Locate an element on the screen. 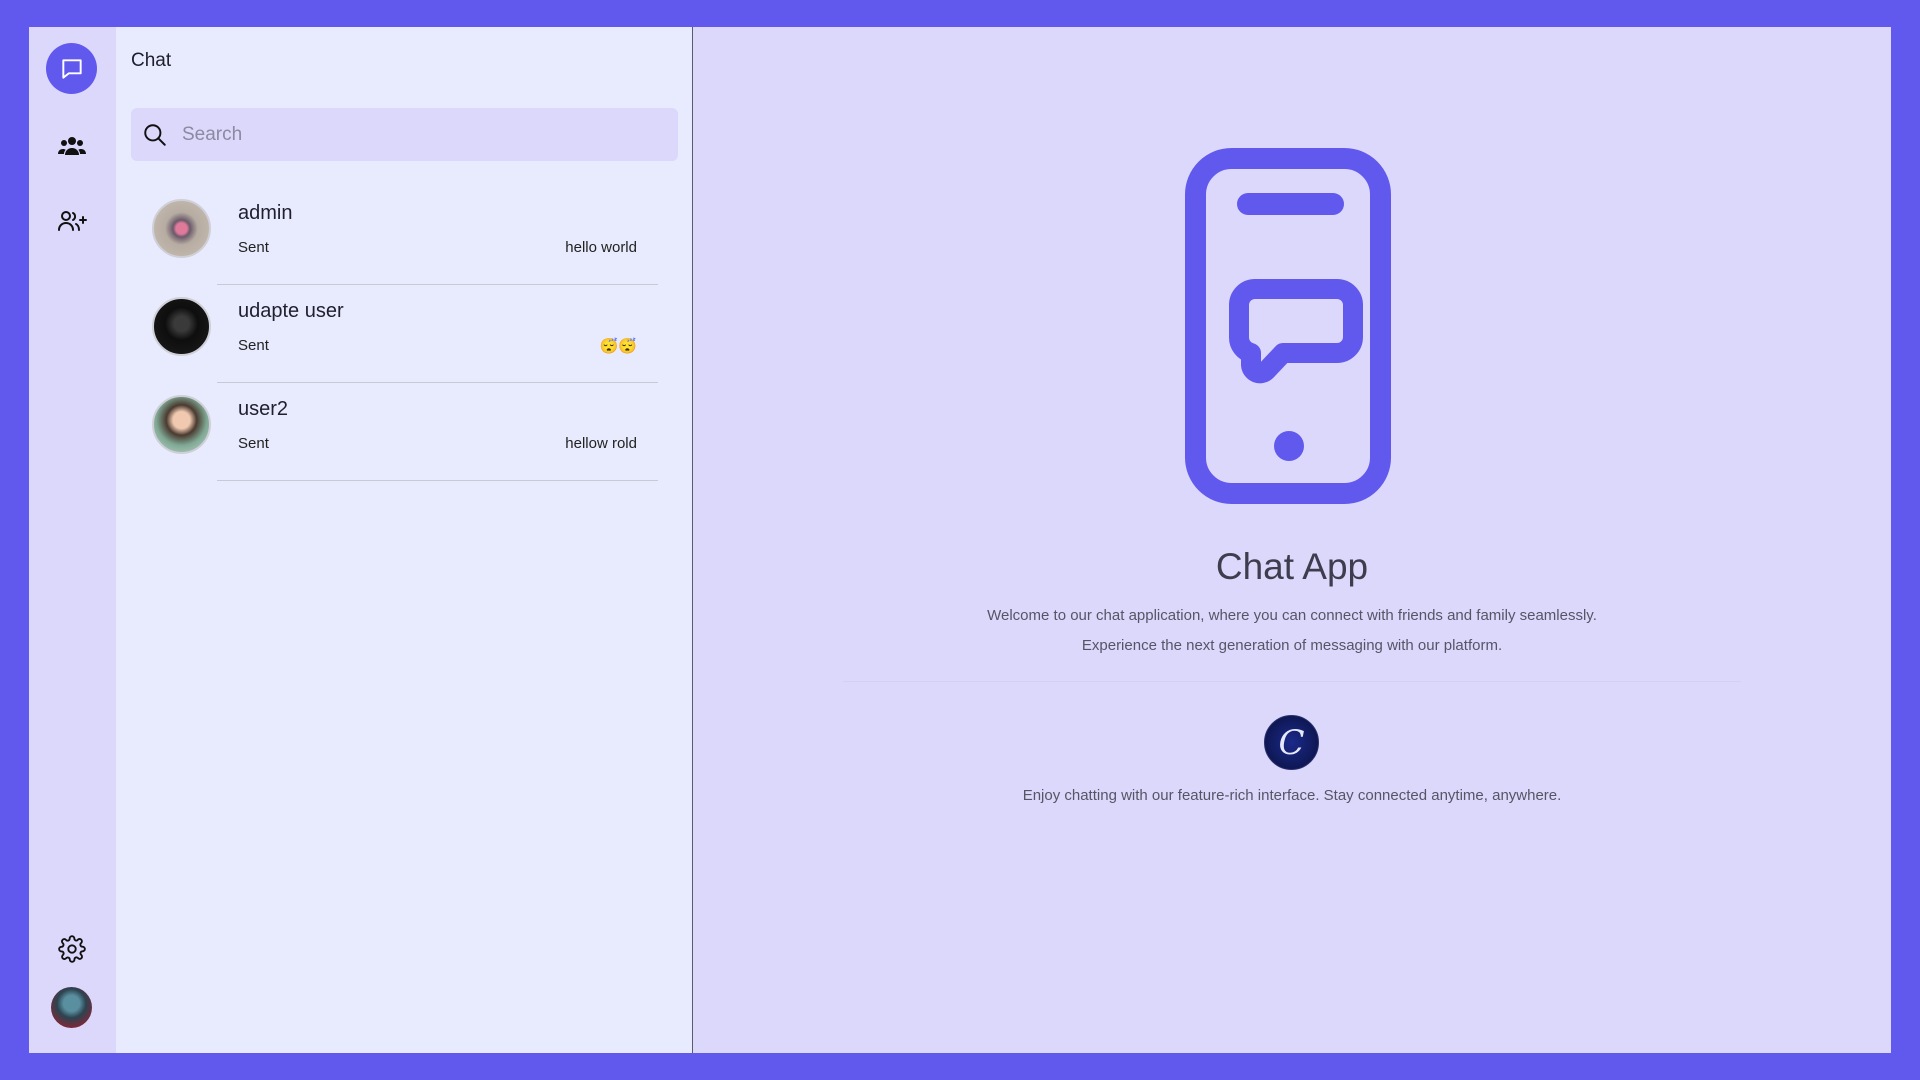 The width and height of the screenshot is (1920, 1080). chat-name: udapte user is located at coordinates (291, 311).